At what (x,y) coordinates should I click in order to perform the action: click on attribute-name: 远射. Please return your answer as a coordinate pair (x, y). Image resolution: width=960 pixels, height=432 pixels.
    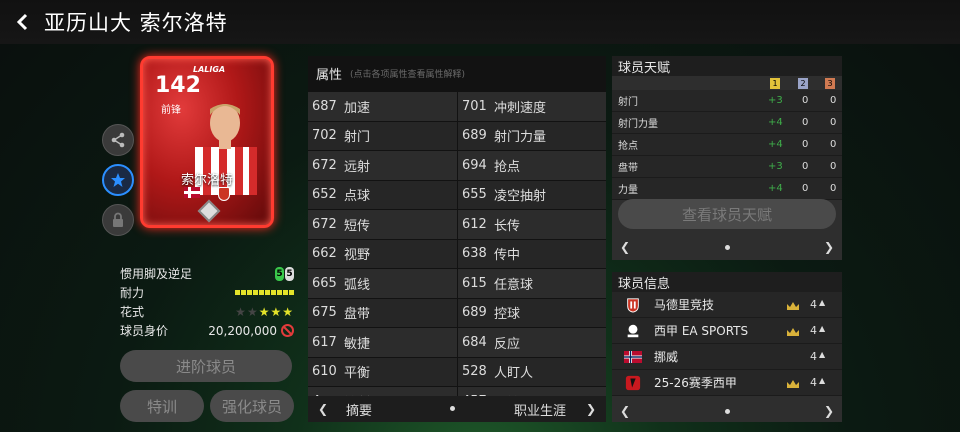
    Looking at the image, I should click on (357, 167).